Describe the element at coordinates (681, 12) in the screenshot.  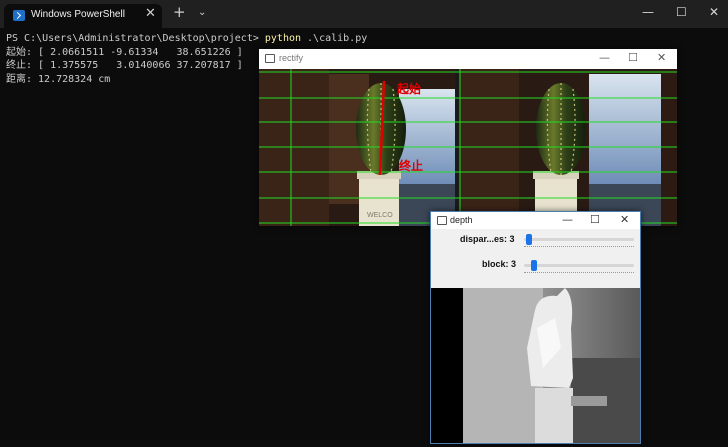
I see `maximize-button: ☐` at that location.